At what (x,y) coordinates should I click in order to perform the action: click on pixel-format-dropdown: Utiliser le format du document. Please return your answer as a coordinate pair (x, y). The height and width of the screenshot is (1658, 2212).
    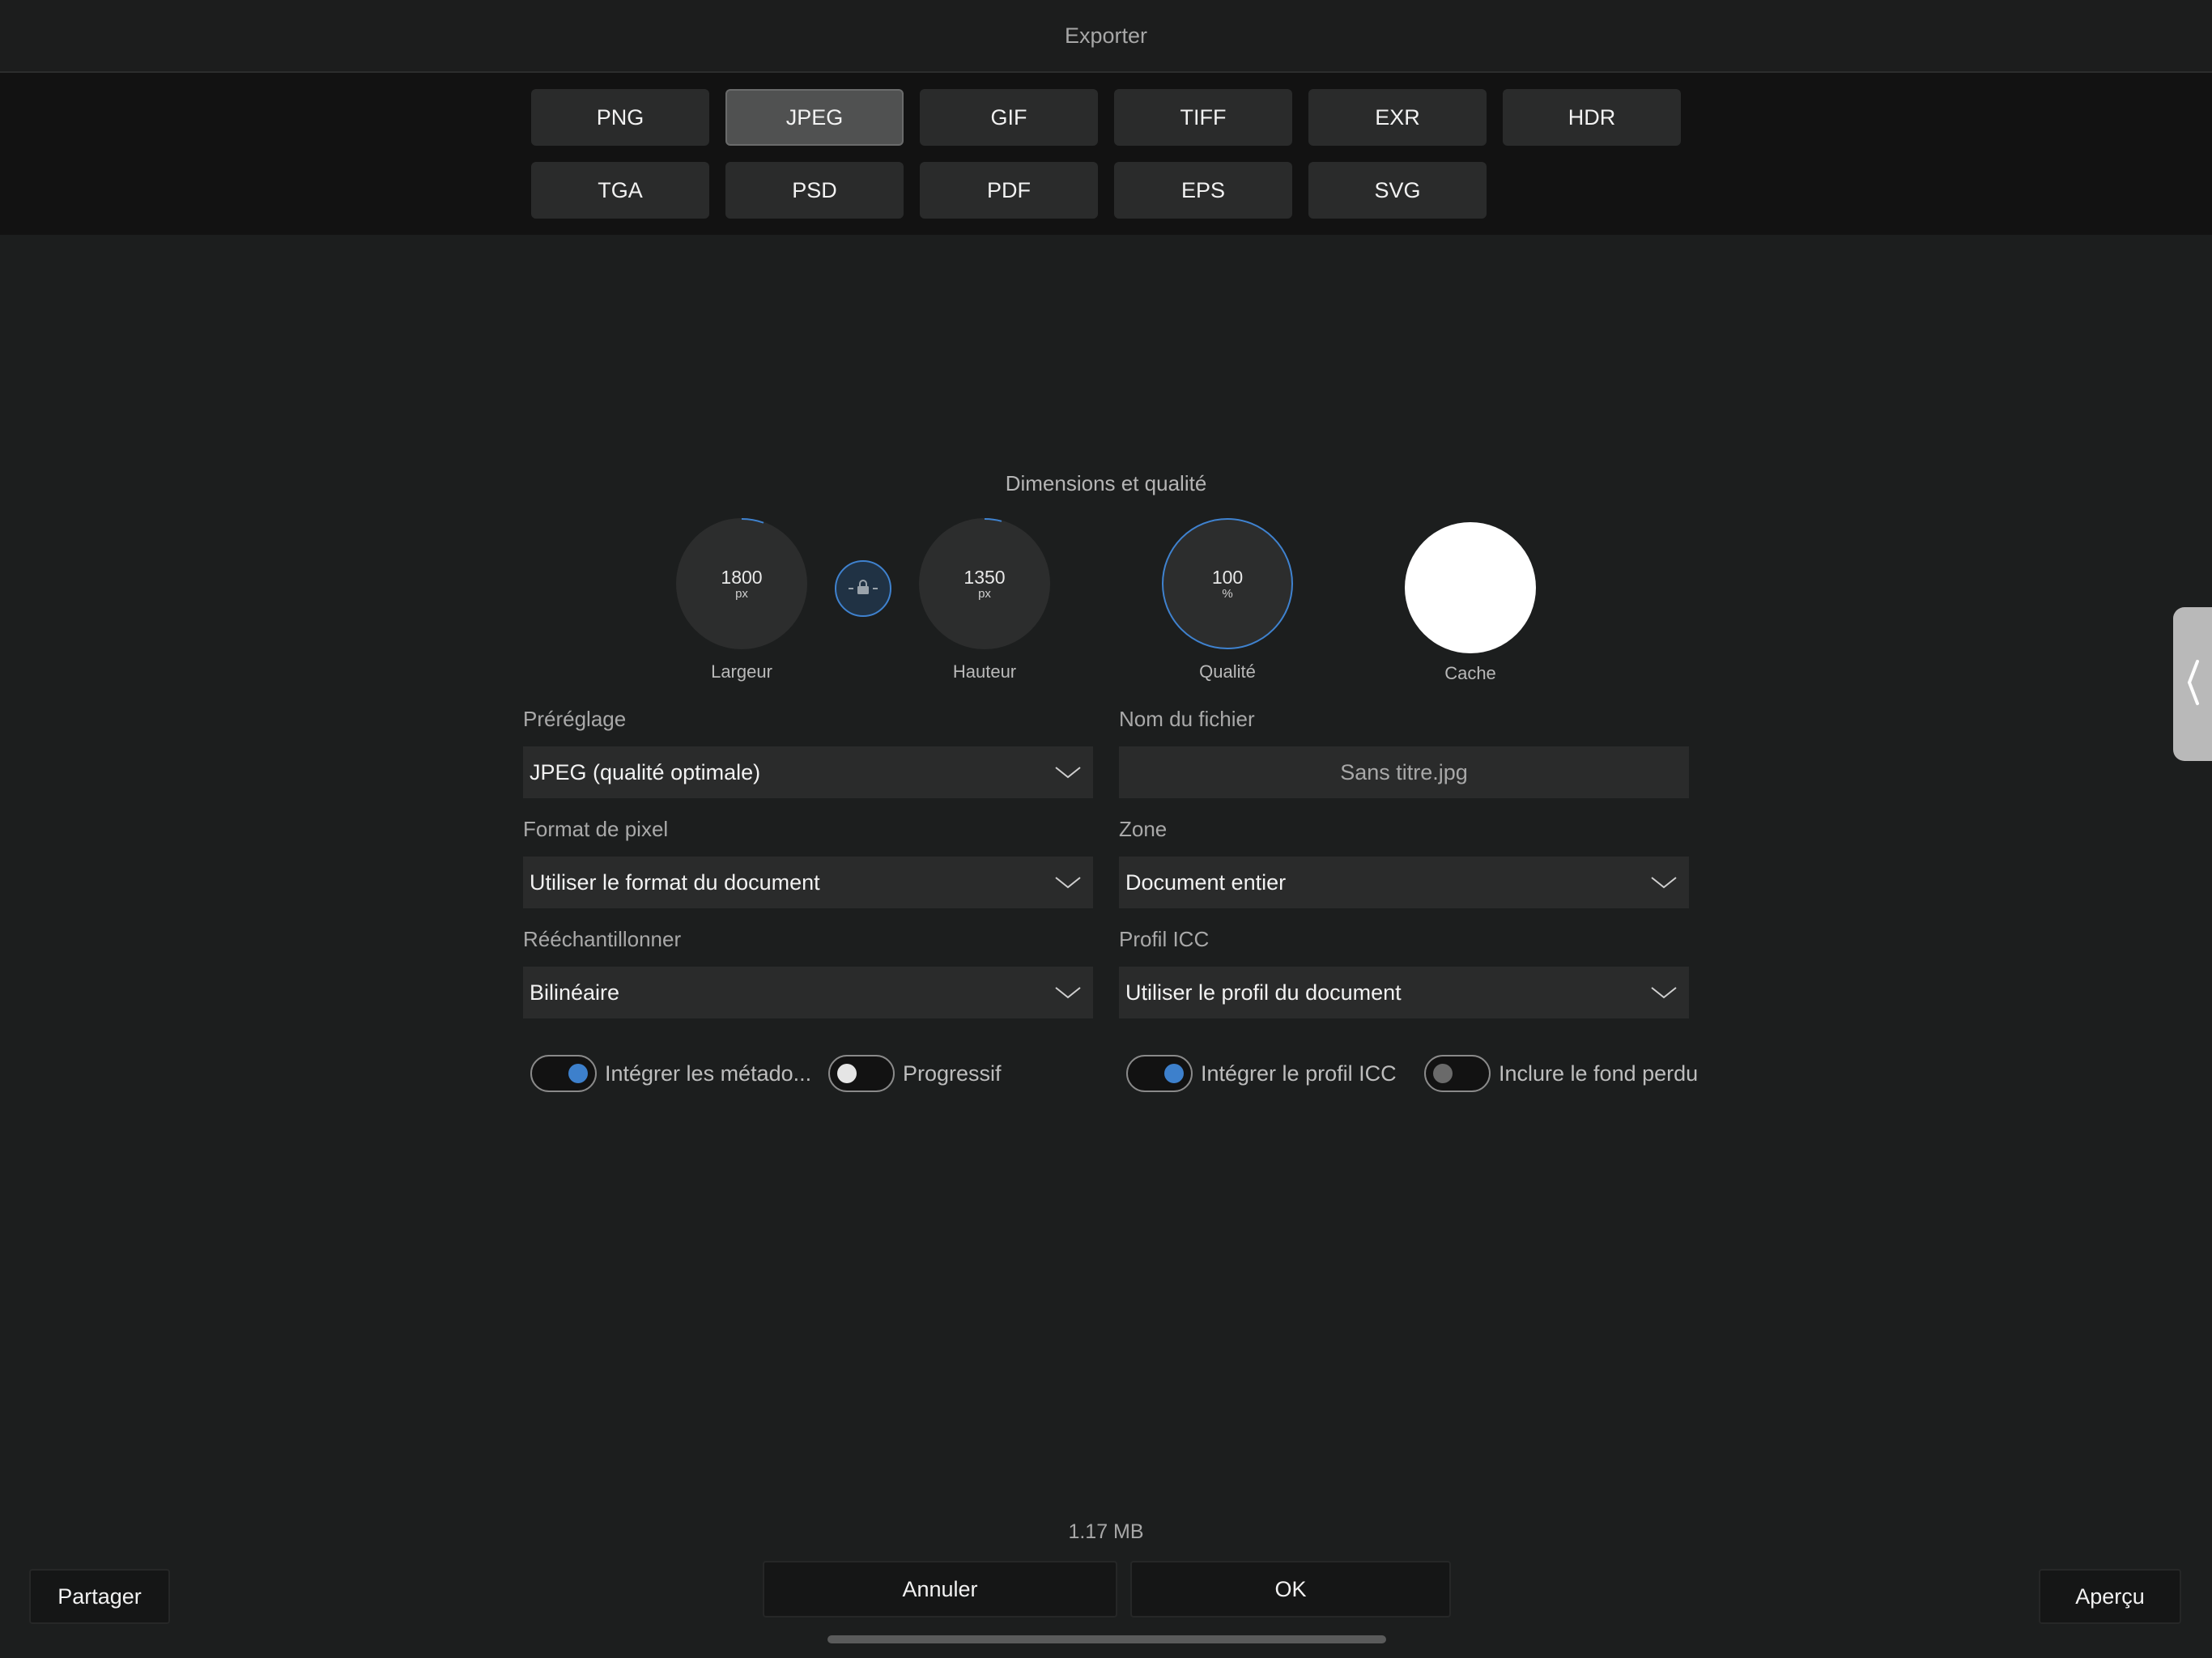
    Looking at the image, I should click on (808, 882).